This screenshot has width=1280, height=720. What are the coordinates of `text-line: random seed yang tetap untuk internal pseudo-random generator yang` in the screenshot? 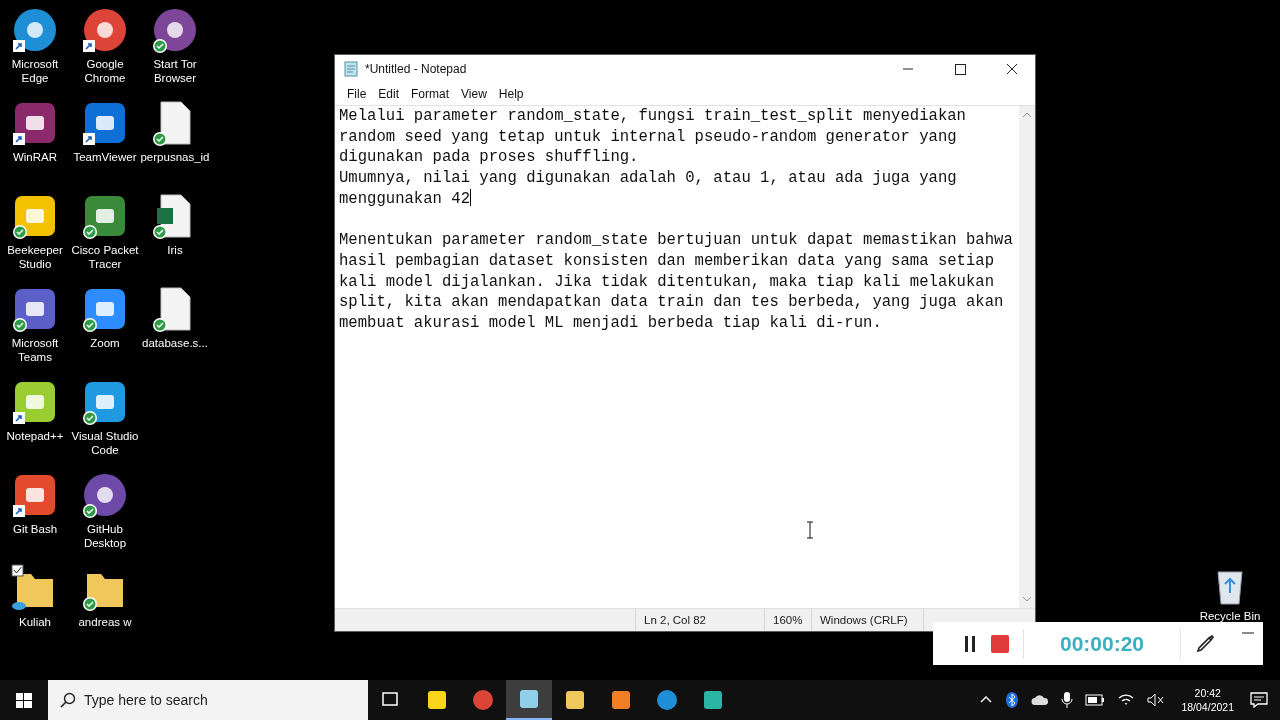 It's located at (648, 136).